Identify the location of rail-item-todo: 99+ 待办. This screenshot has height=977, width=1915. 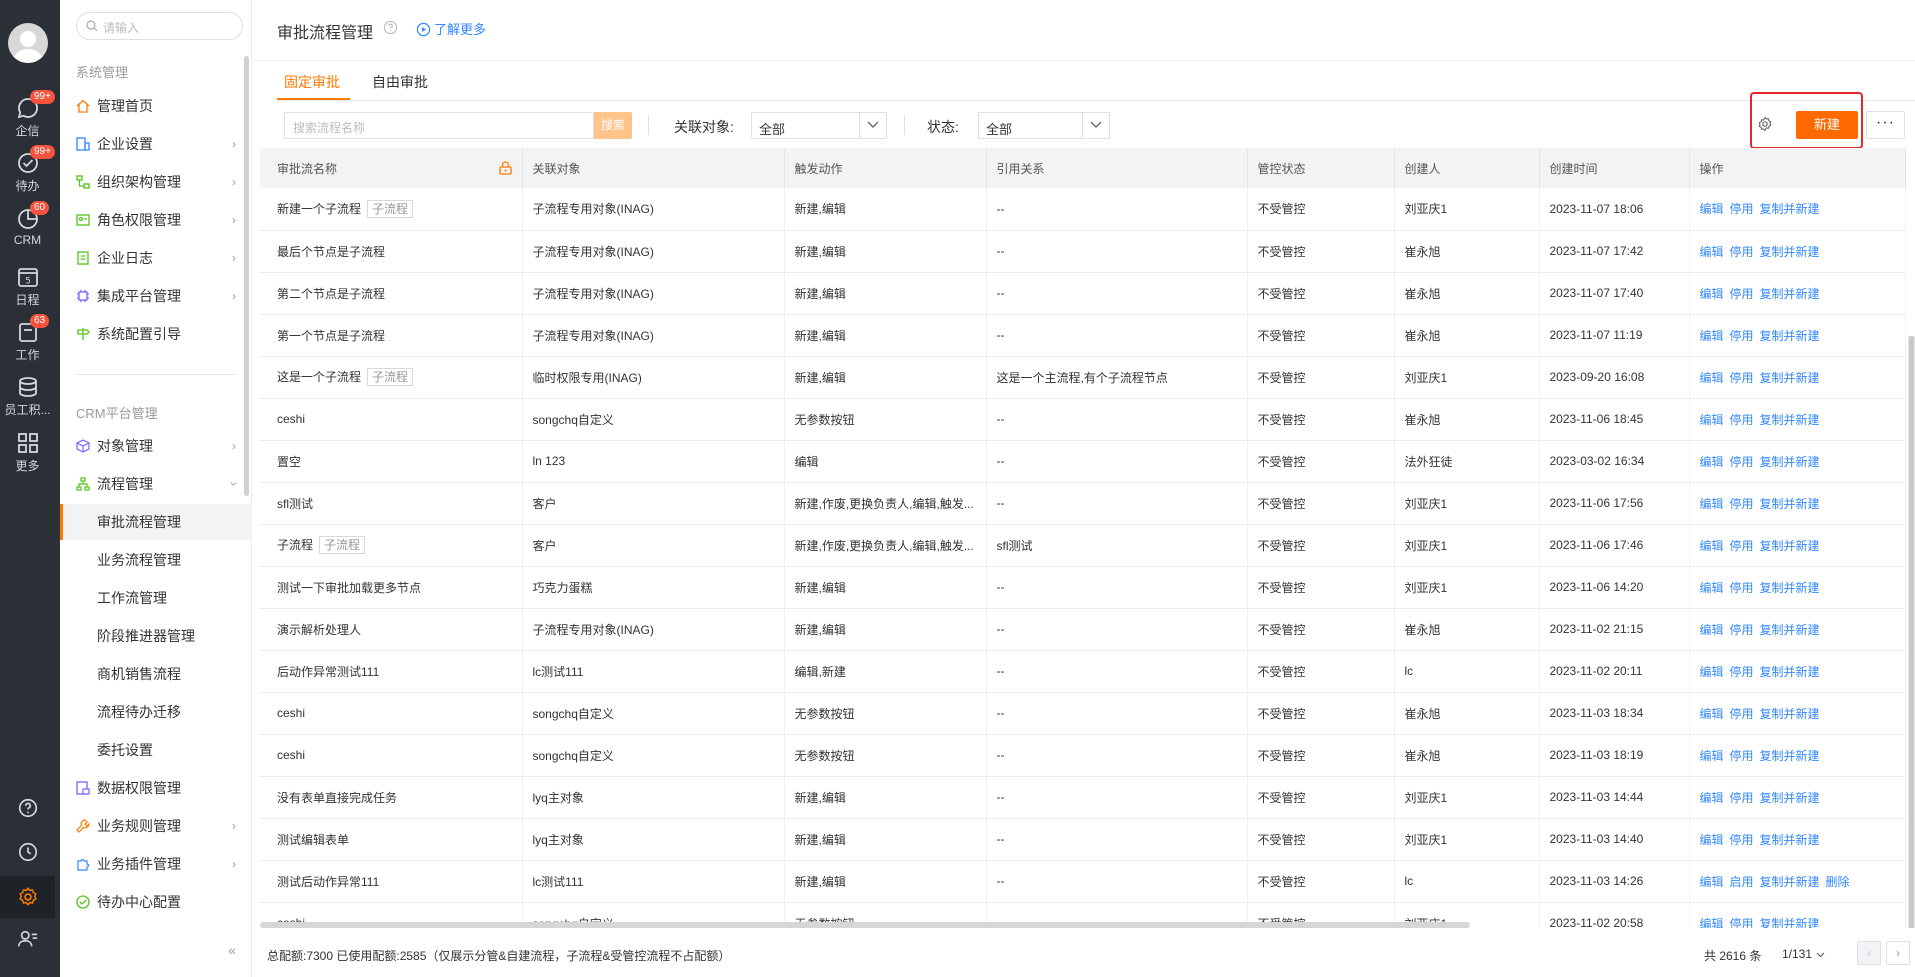
(27, 169).